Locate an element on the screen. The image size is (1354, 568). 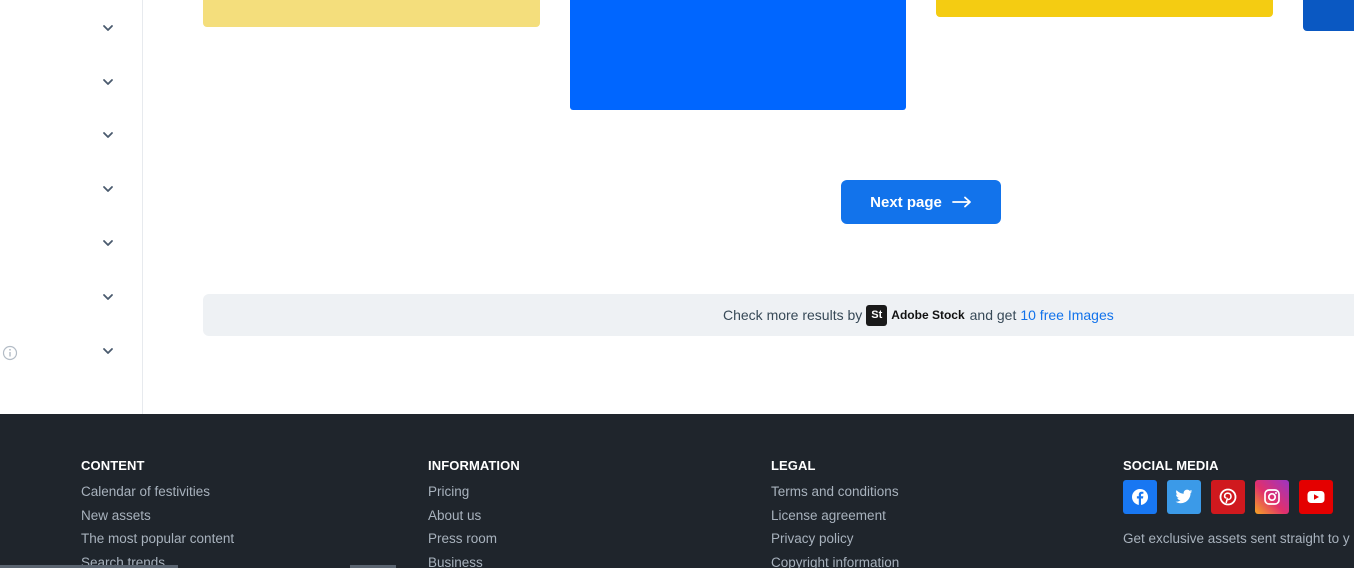
next-page-label: Next page is located at coordinates (906, 202).